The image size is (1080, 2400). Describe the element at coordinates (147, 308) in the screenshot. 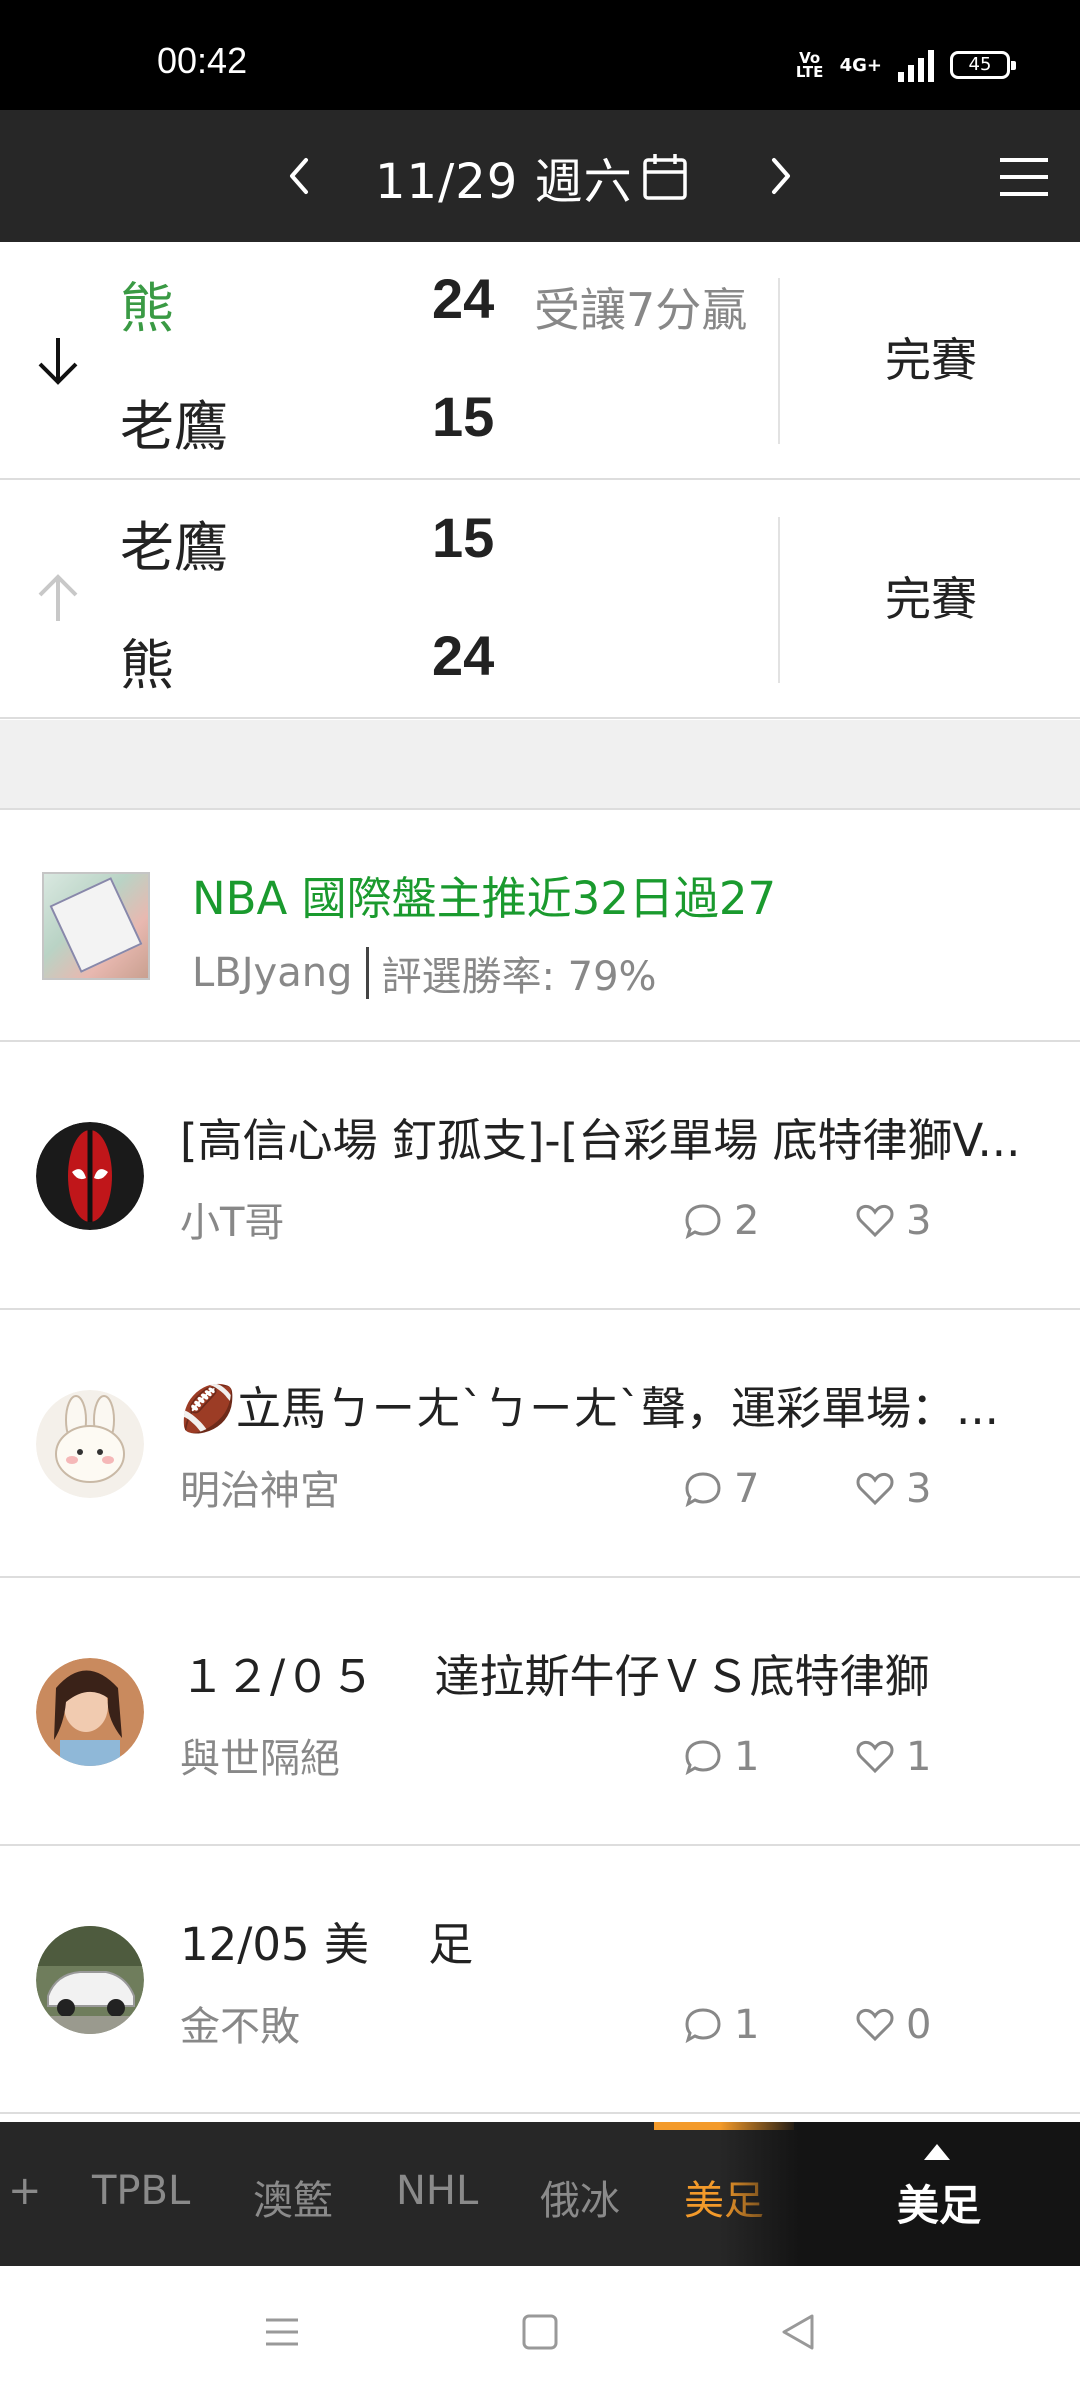

I see `home-team: 熊` at that location.